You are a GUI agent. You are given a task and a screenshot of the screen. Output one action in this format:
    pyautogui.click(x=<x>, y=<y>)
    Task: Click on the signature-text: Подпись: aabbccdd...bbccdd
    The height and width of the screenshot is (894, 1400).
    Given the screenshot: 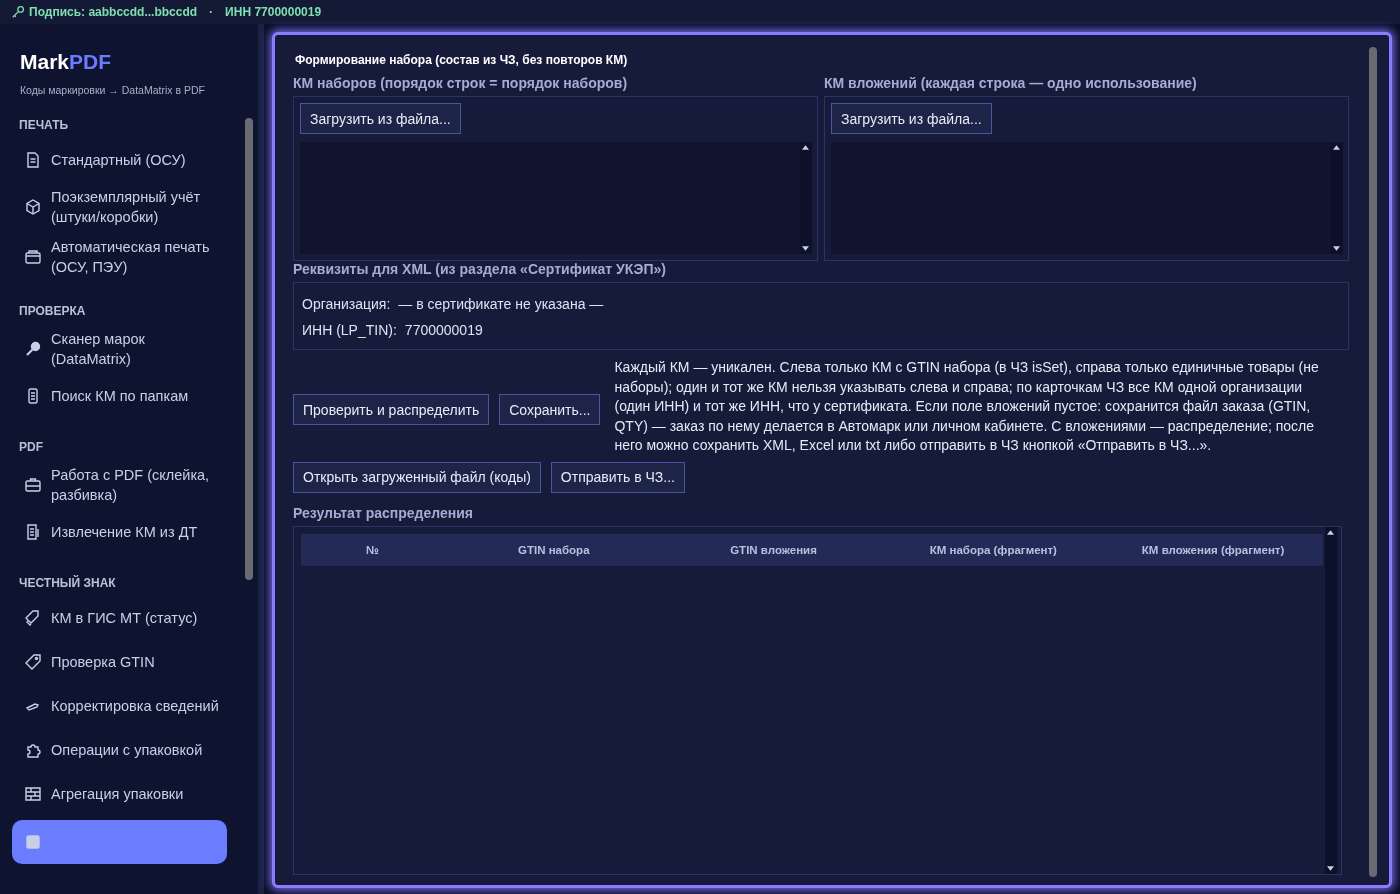 What is the action you would take?
    pyautogui.click(x=113, y=12)
    